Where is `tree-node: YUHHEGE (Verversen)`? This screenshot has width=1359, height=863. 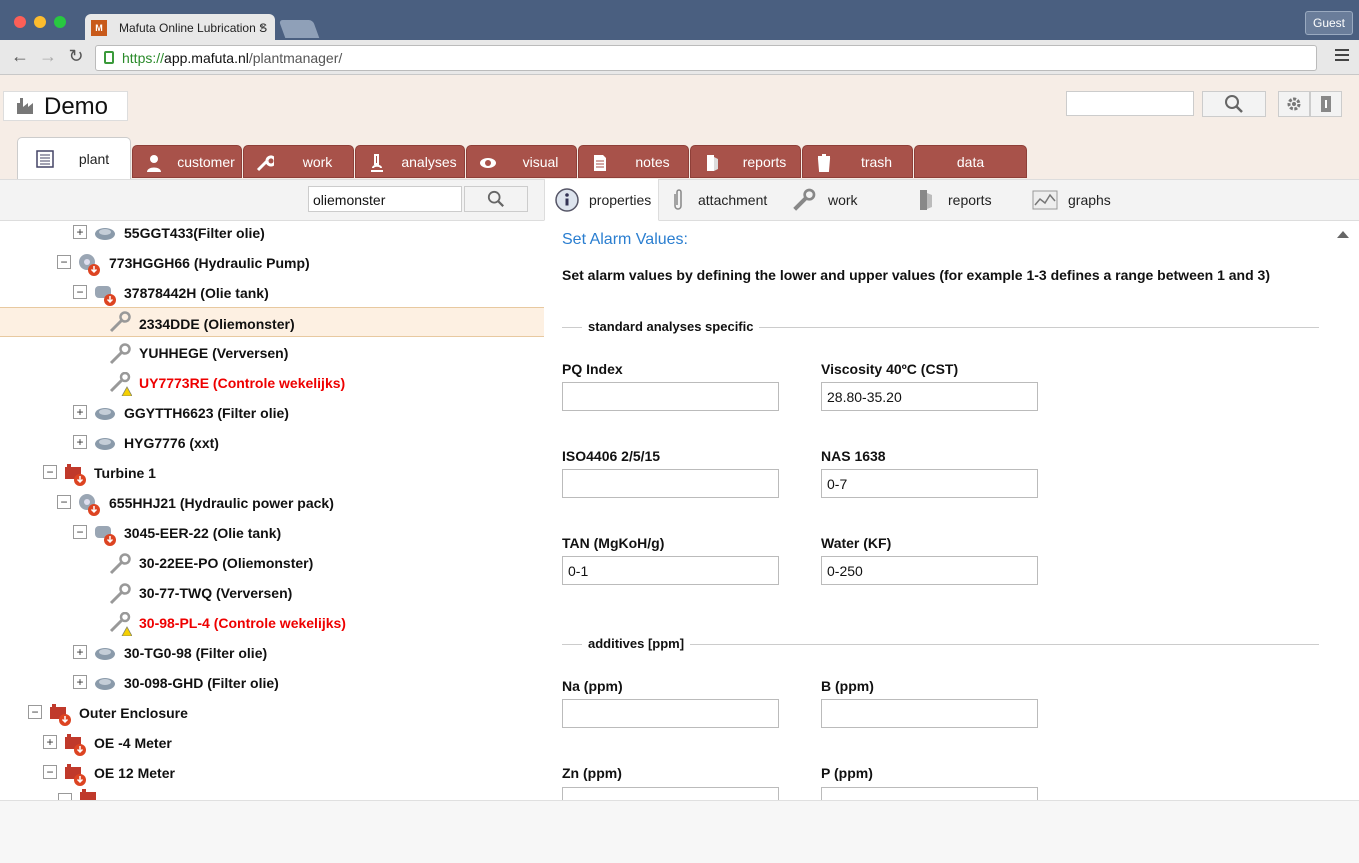 tree-node: YUHHEGE (Verversen) is located at coordinates (272, 356).